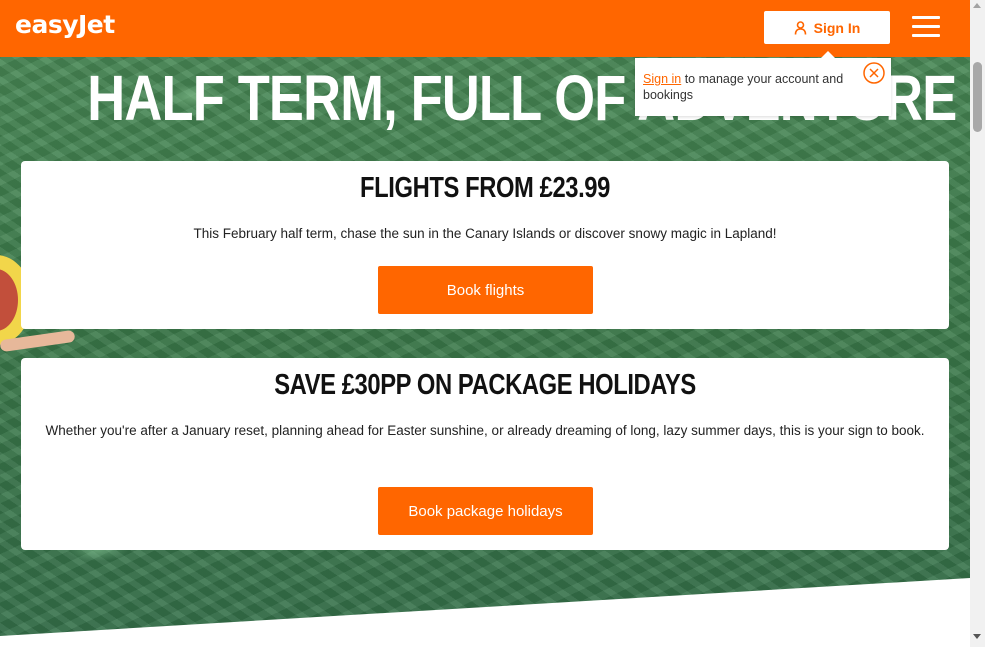 The image size is (985, 647). I want to click on tooltip-sign-in-link: Sign in, so click(662, 79).